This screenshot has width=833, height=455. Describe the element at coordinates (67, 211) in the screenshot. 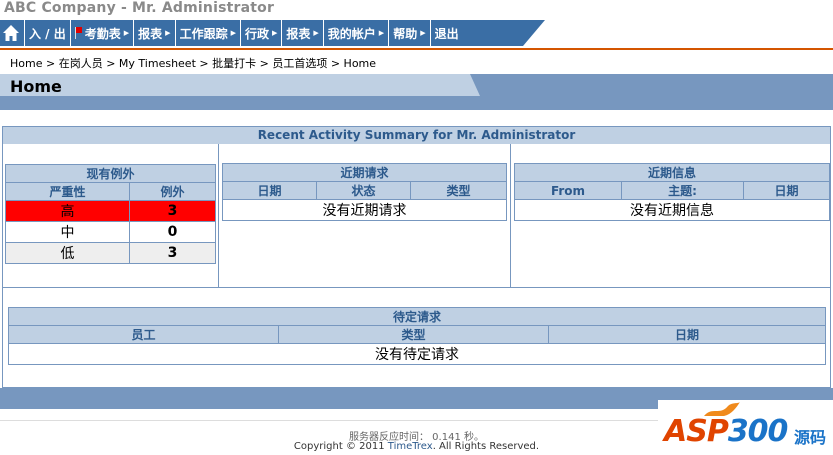

I see `severity-cell: 高` at that location.